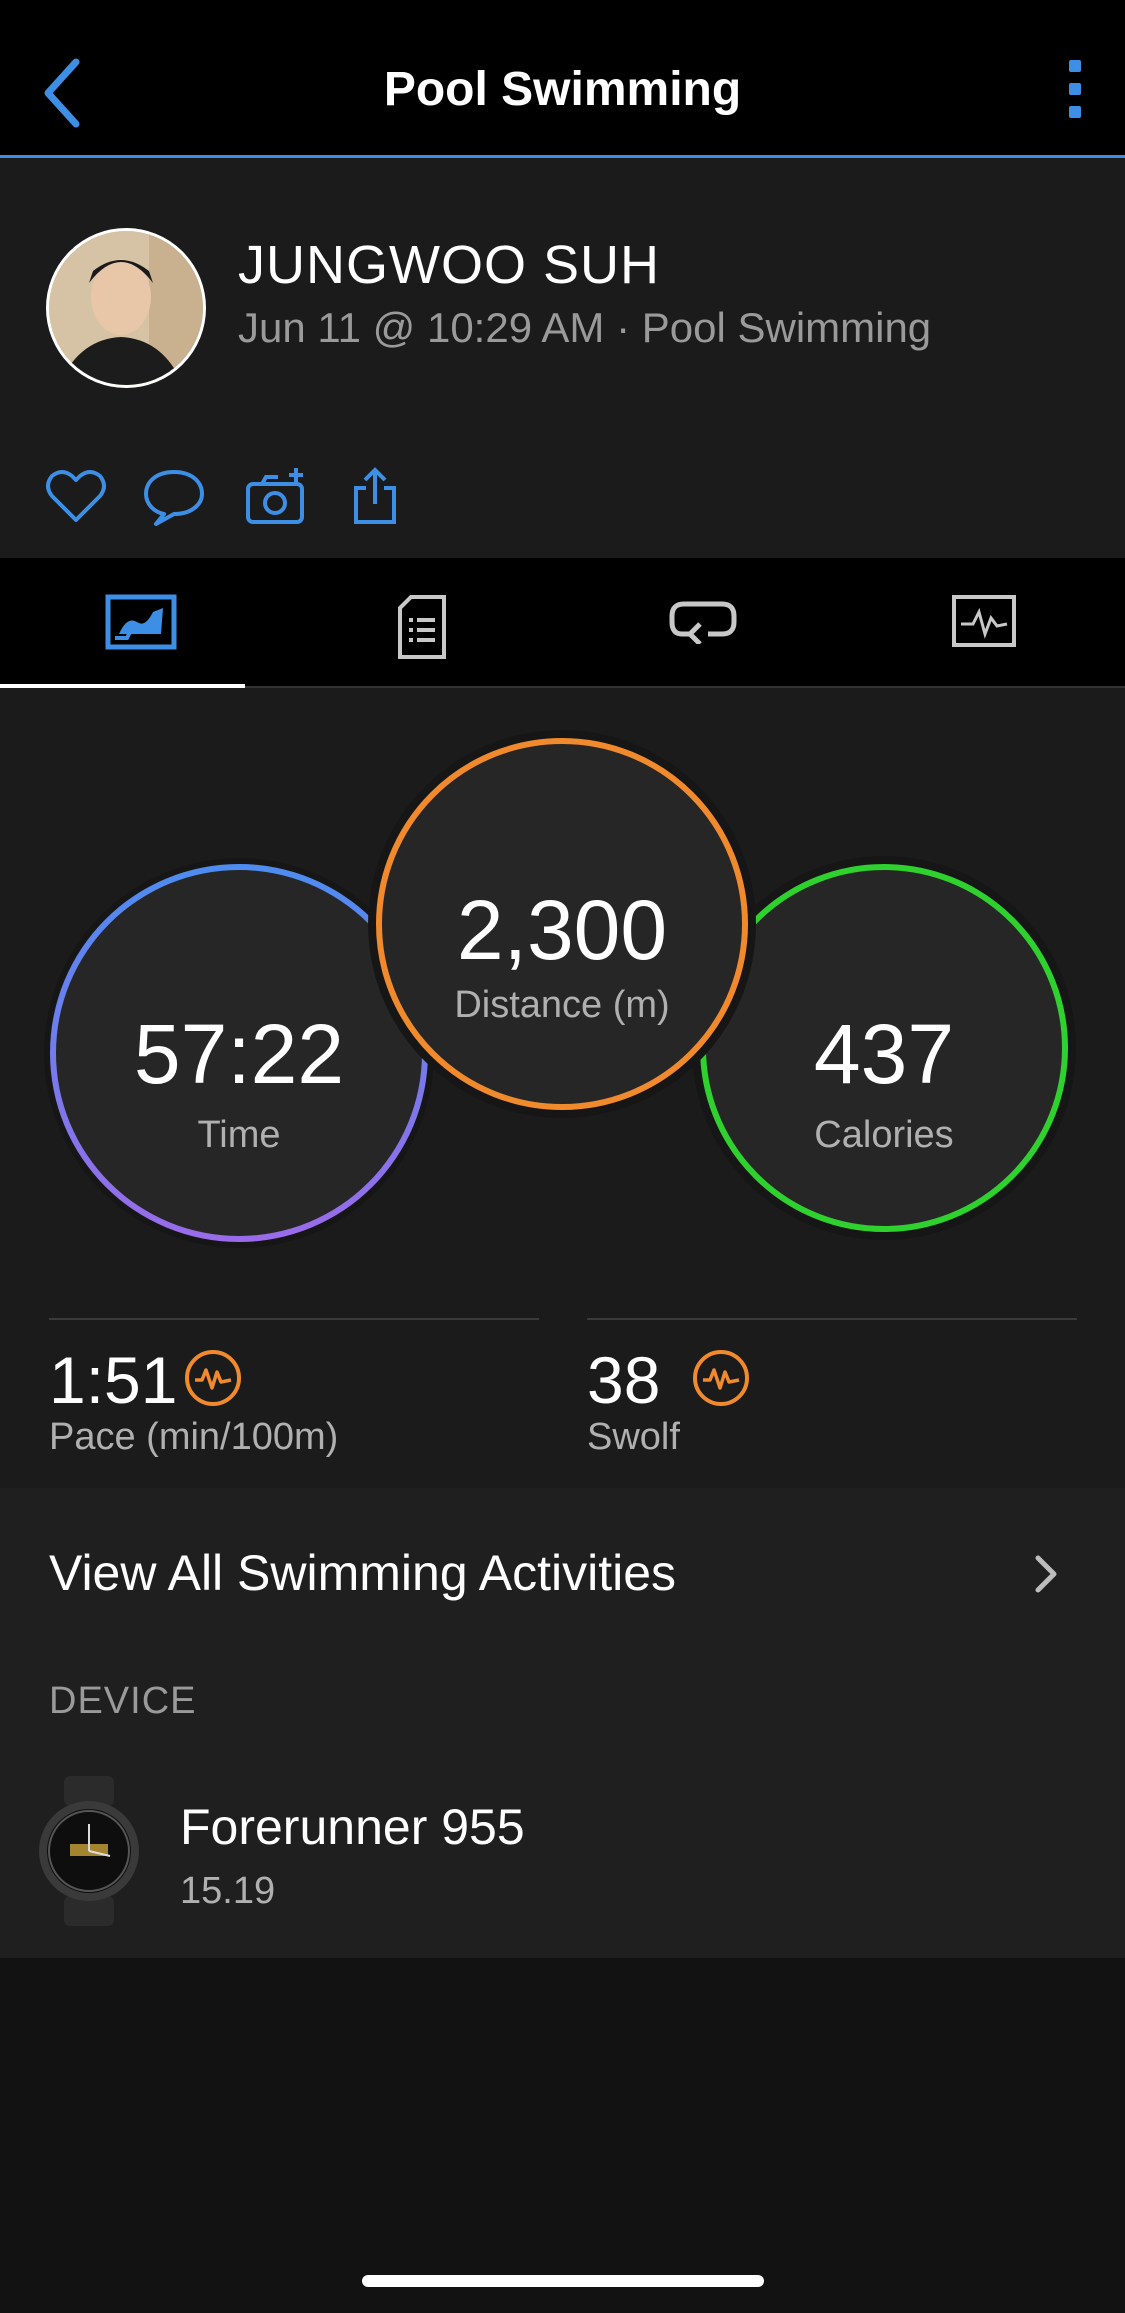  Describe the element at coordinates (276, 496) in the screenshot. I see `add-photo-icon` at that location.